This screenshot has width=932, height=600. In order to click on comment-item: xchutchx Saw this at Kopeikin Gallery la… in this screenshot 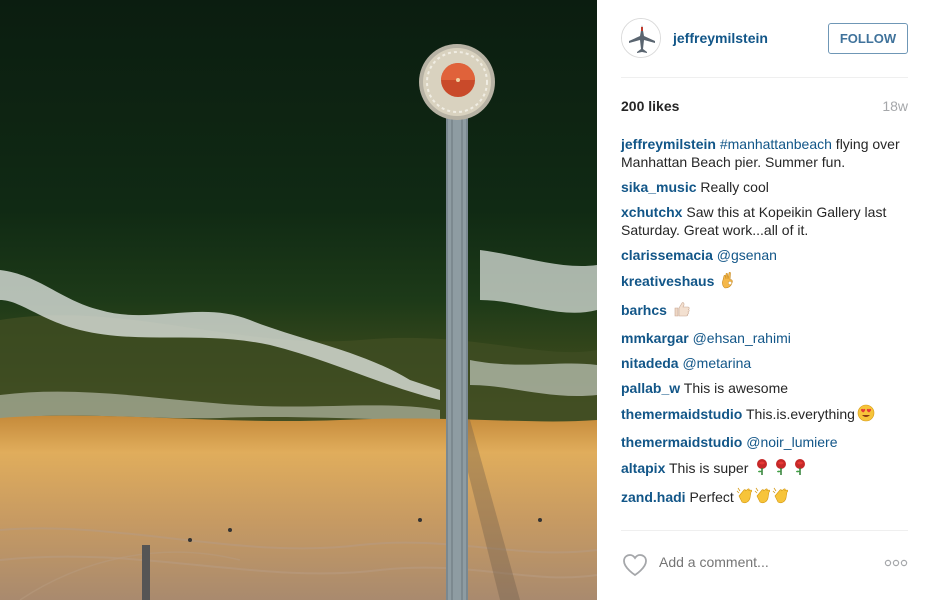, I will do `click(767, 221)`.